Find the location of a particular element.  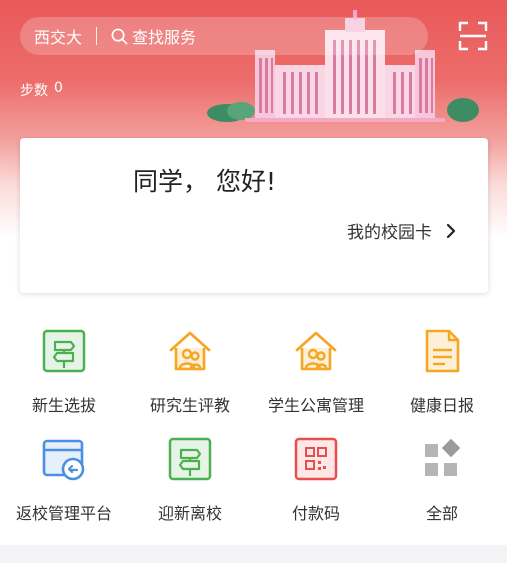

steps-value: 0 is located at coordinates (58, 88).